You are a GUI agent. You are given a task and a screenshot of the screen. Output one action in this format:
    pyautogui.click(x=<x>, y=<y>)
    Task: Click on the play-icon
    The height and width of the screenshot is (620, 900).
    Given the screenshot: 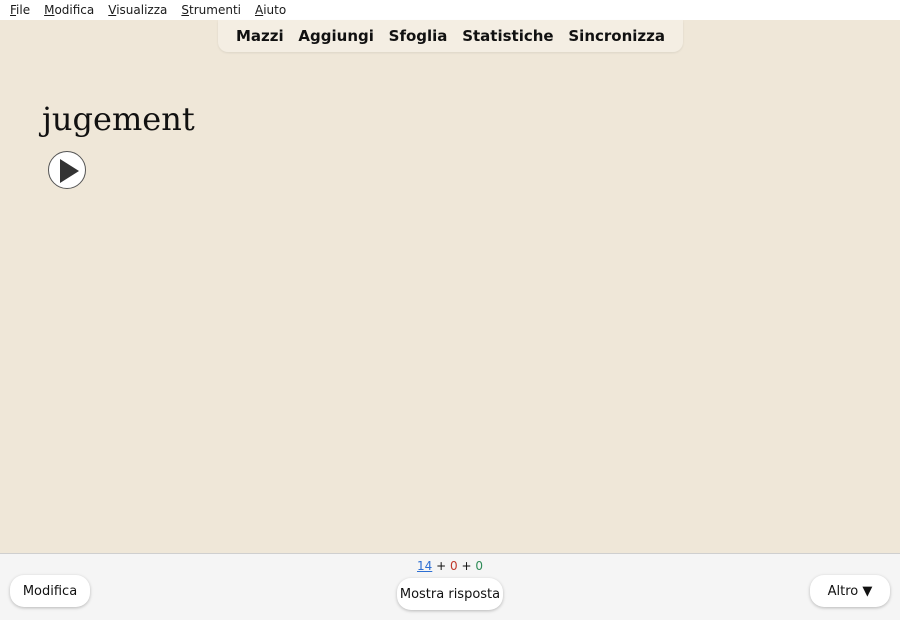 What is the action you would take?
    pyautogui.click(x=69, y=171)
    